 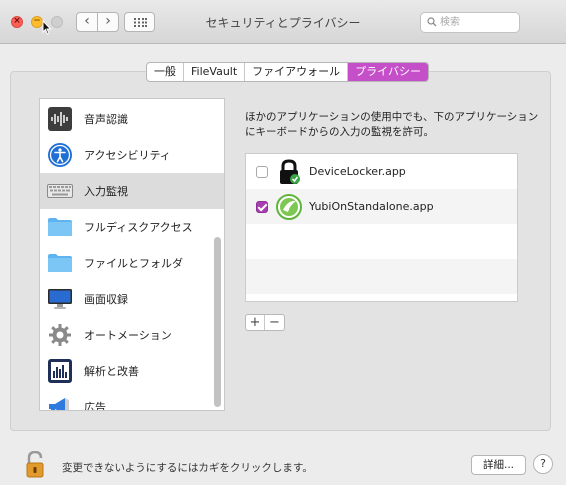 What do you see at coordinates (165, 72) in the screenshot?
I see `tab-general: 一般` at bounding box center [165, 72].